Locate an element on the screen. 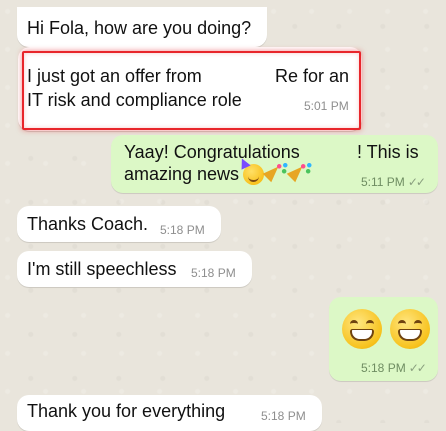 Image resolution: width=446 pixels, height=431 pixels. outgoing-message-bubble: 5:18 PM ✓✓ is located at coordinates (383, 339).